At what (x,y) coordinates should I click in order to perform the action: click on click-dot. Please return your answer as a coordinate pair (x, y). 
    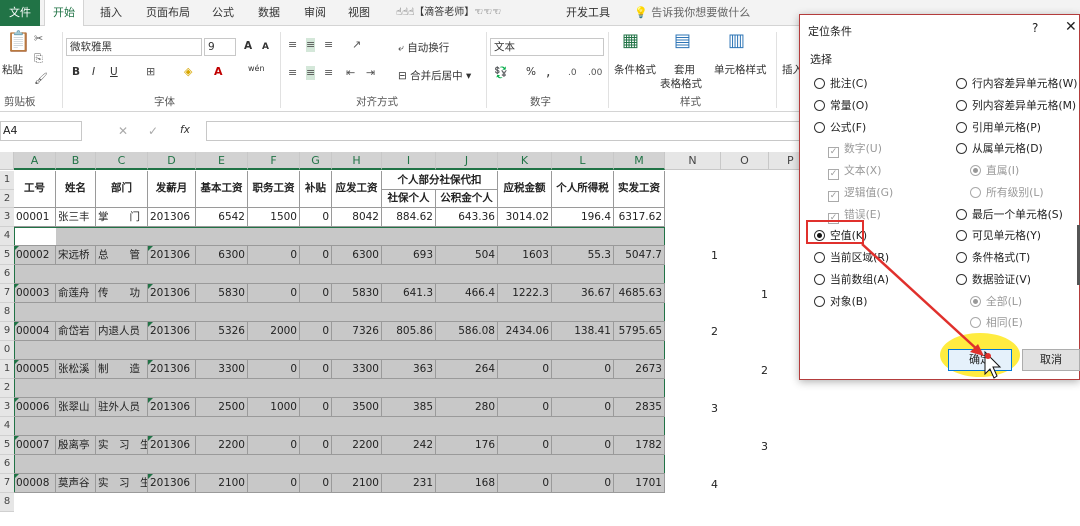
    Looking at the image, I should click on (988, 356).